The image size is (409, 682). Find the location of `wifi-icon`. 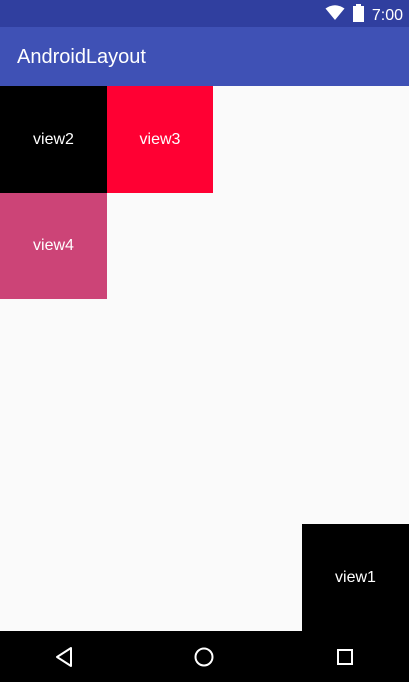

wifi-icon is located at coordinates (335, 15).